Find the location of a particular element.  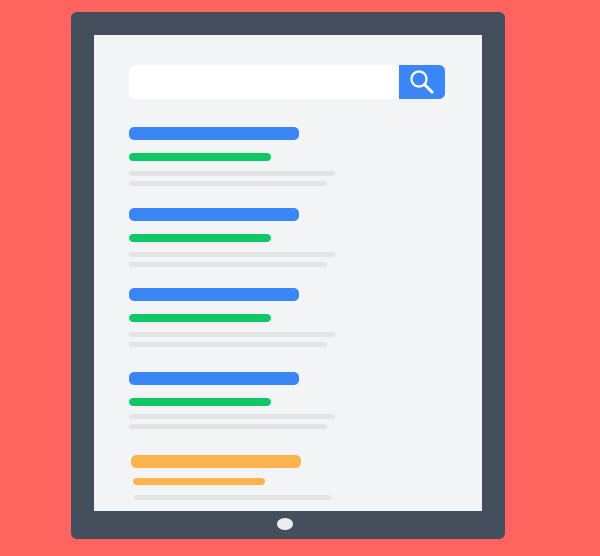

home-button is located at coordinates (285, 524).